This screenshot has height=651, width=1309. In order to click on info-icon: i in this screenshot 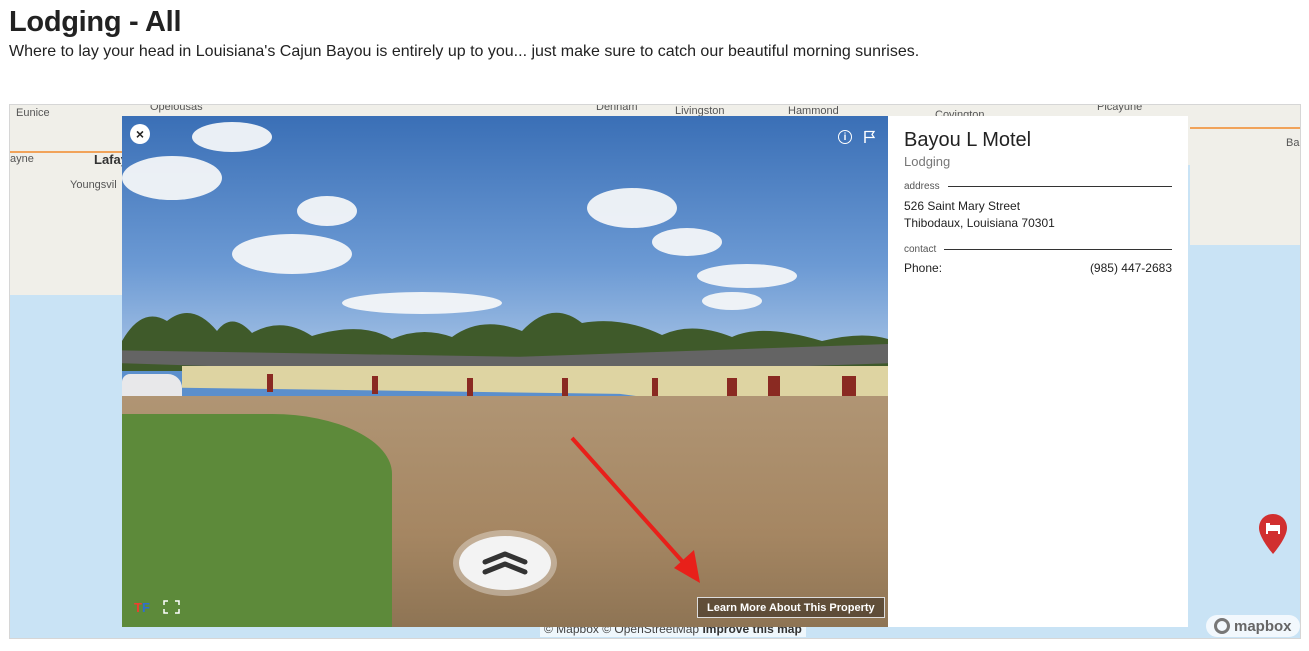, I will do `click(845, 137)`.